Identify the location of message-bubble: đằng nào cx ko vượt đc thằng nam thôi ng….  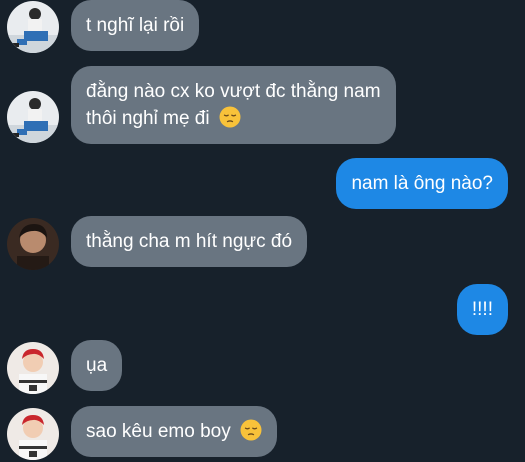
(233, 105).